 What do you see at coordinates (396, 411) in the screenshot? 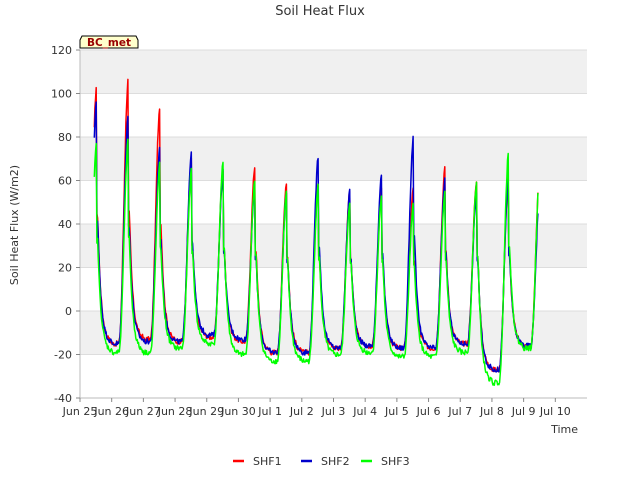
I see `x-tick-label: Jul 5` at bounding box center [396, 411].